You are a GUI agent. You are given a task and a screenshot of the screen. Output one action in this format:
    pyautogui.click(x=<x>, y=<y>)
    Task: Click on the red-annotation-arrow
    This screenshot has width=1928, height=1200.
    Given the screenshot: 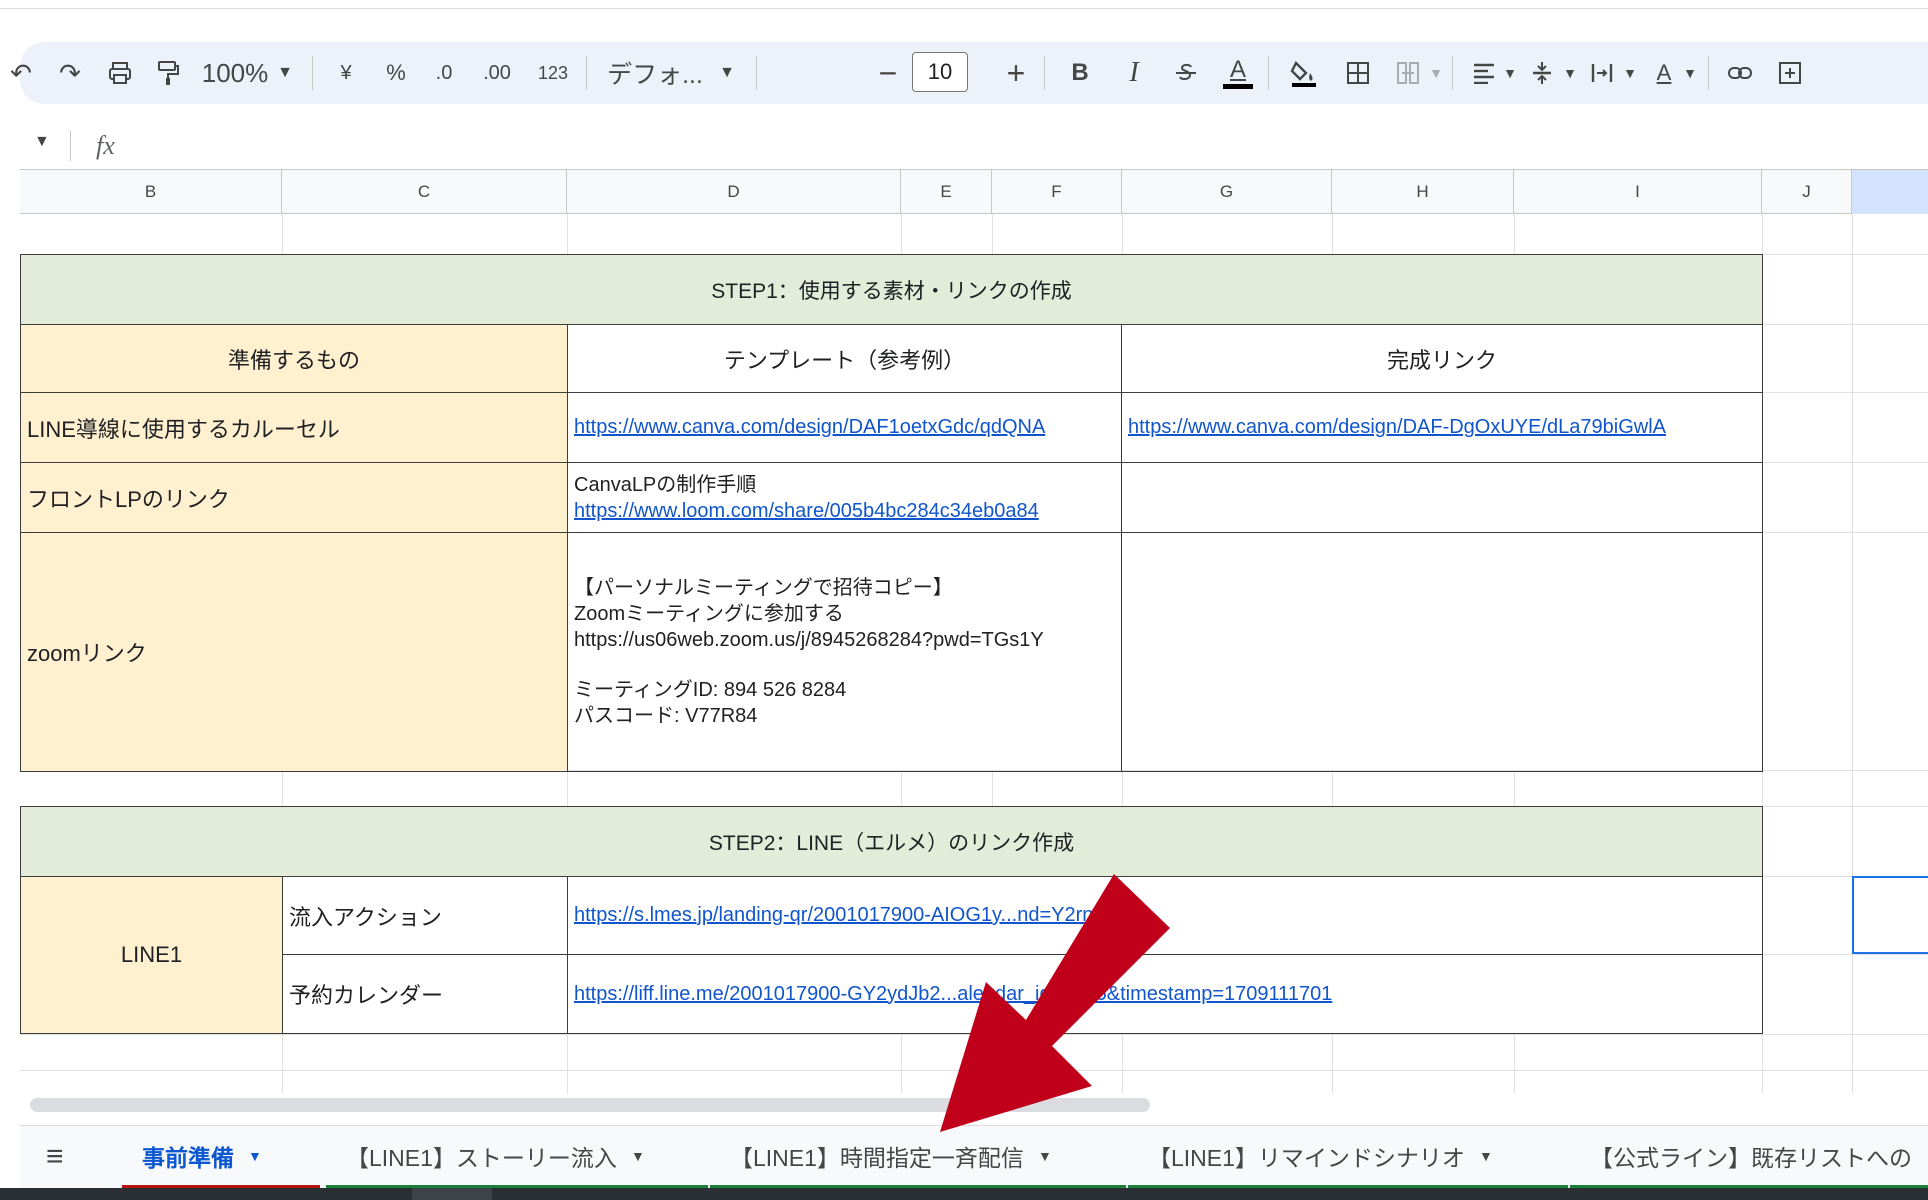 What is the action you would take?
    pyautogui.click(x=1055, y=1003)
    